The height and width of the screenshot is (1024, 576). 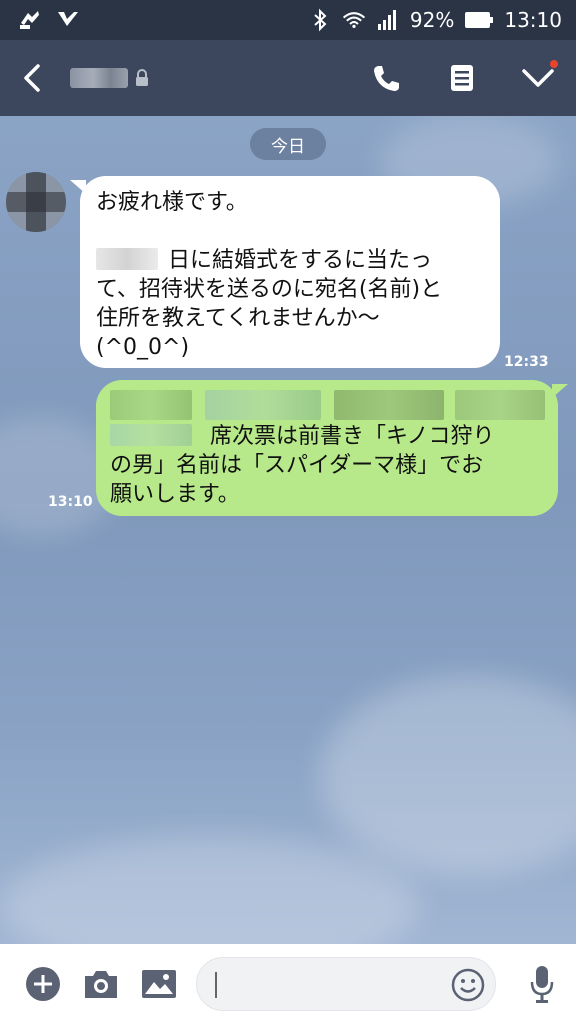 I want to click on back-icon, so click(x=32, y=78).